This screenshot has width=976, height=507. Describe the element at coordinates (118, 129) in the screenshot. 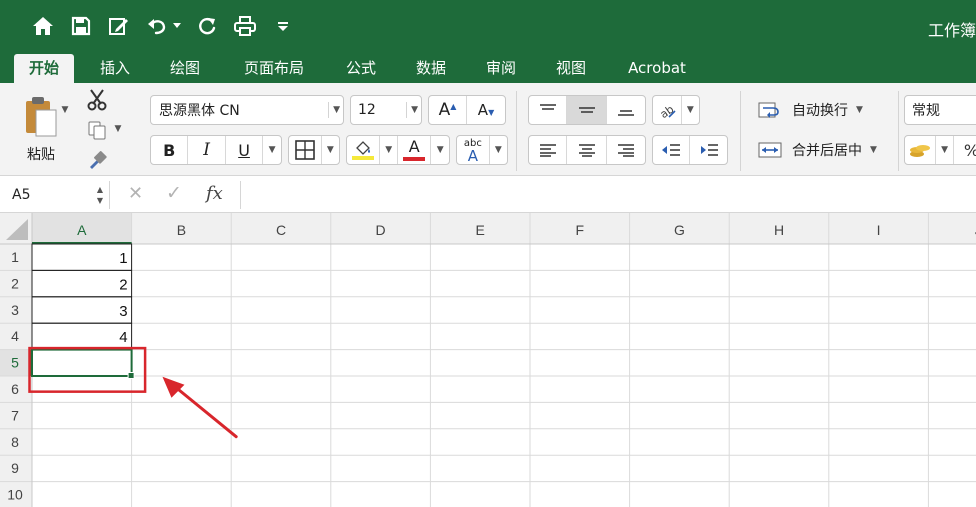

I see `copy-dropdown: ▼` at that location.